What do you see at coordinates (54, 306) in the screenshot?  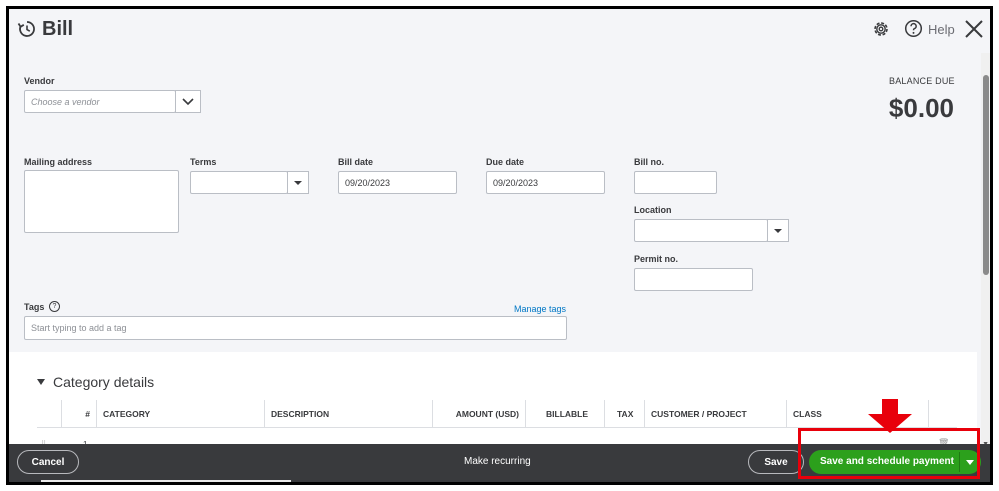 I see `info-icon: ?` at bounding box center [54, 306].